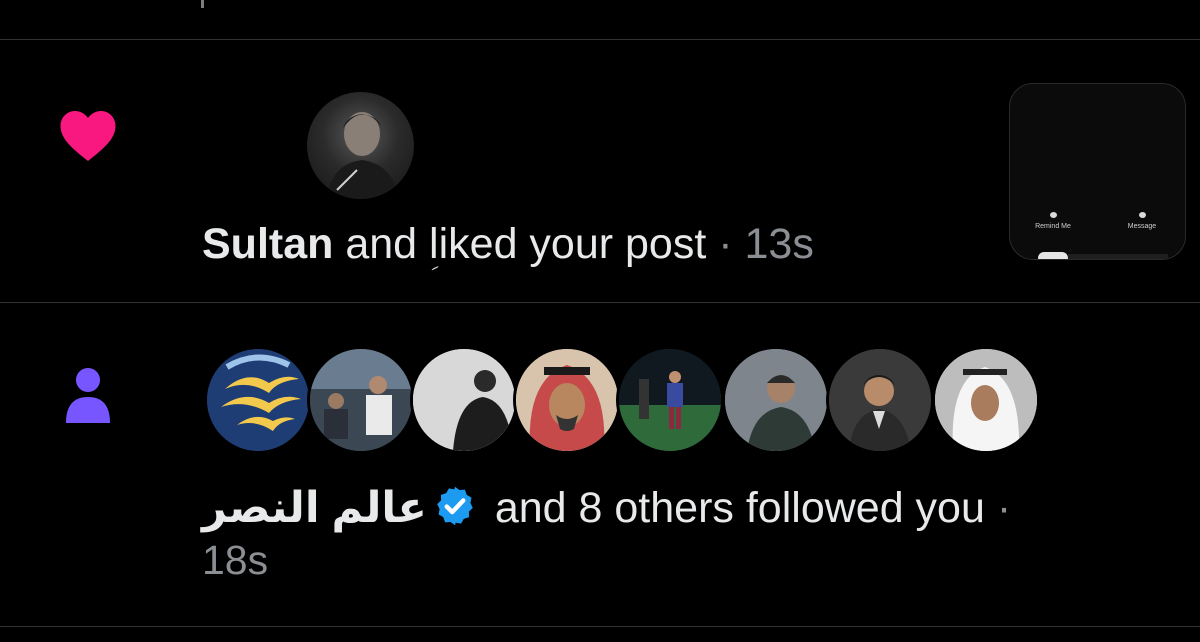 This screenshot has width=1200, height=642. Describe the element at coordinates (455, 506) in the screenshot. I see `verified-badge-icon` at that location.